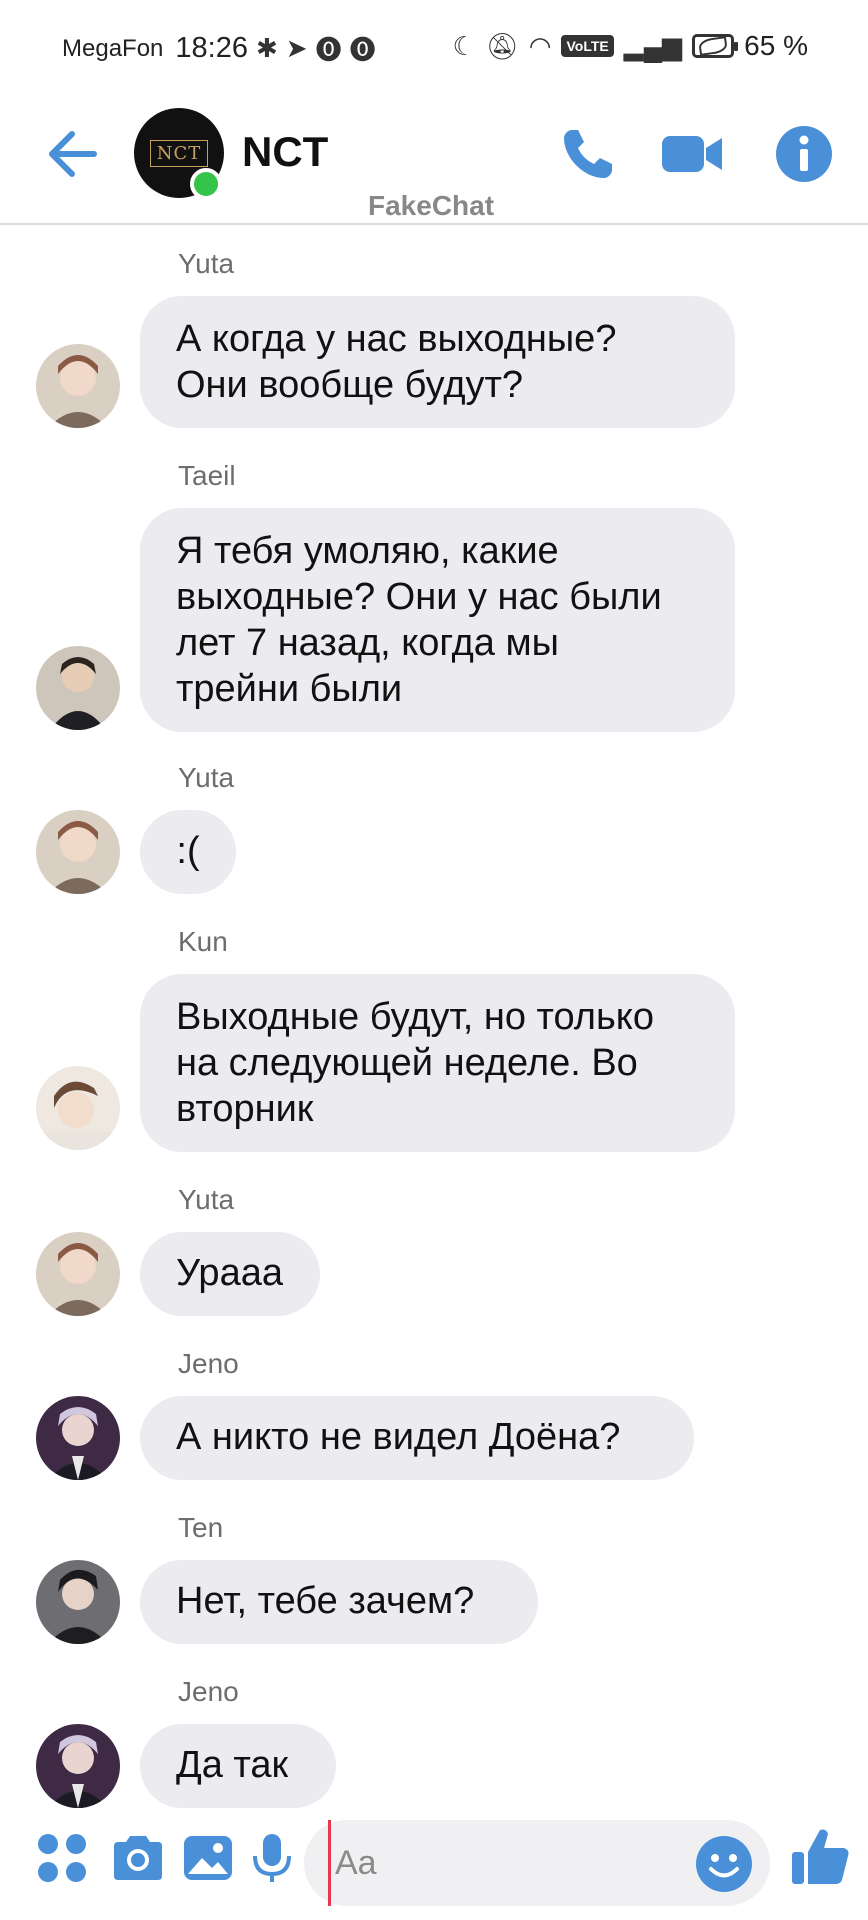 Image resolution: width=868 pixels, height=1920 pixels. What do you see at coordinates (464, 45) in the screenshot?
I see `moon-icon: ☾` at bounding box center [464, 45].